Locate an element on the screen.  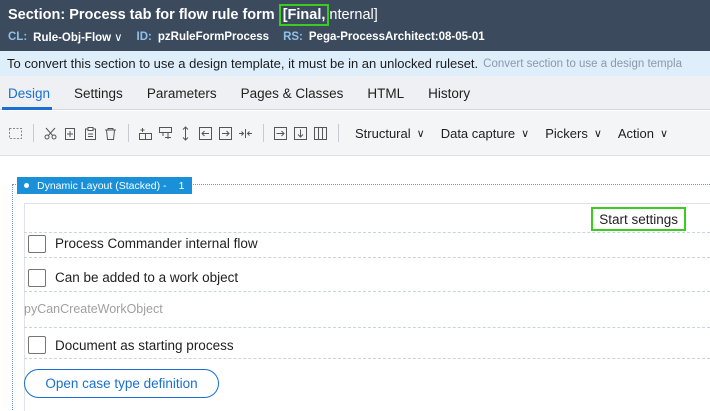
action-menu: Action ∨ is located at coordinates (643, 133).